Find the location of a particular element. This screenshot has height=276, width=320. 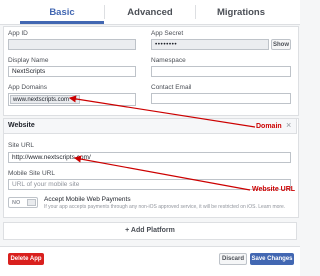

tab-migrations: Migrations is located at coordinates (241, 13).